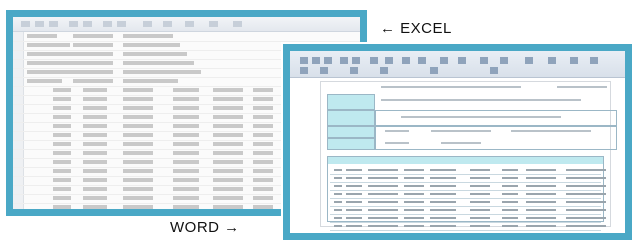  What do you see at coordinates (465, 231) in the screenshot?
I see `word-table-row` at bounding box center [465, 231].